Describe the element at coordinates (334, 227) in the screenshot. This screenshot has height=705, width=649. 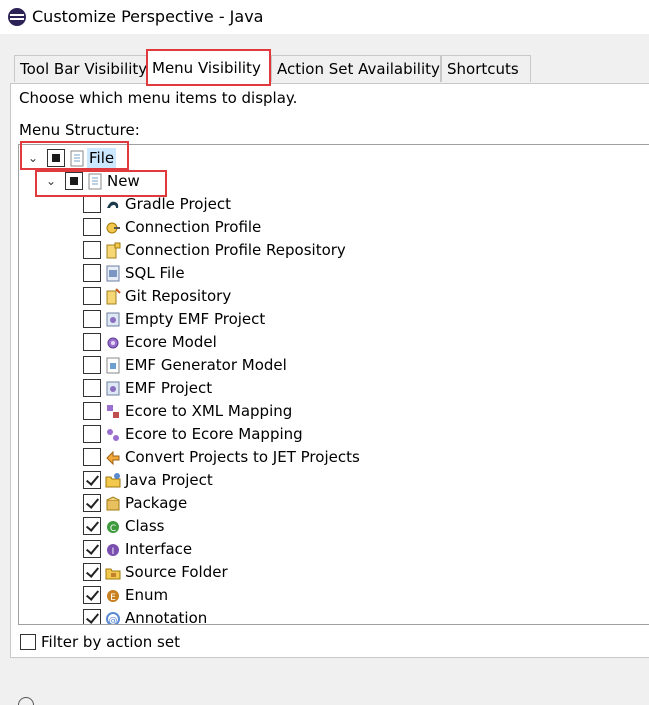
I see `tree-item: Connection Profile` at that location.